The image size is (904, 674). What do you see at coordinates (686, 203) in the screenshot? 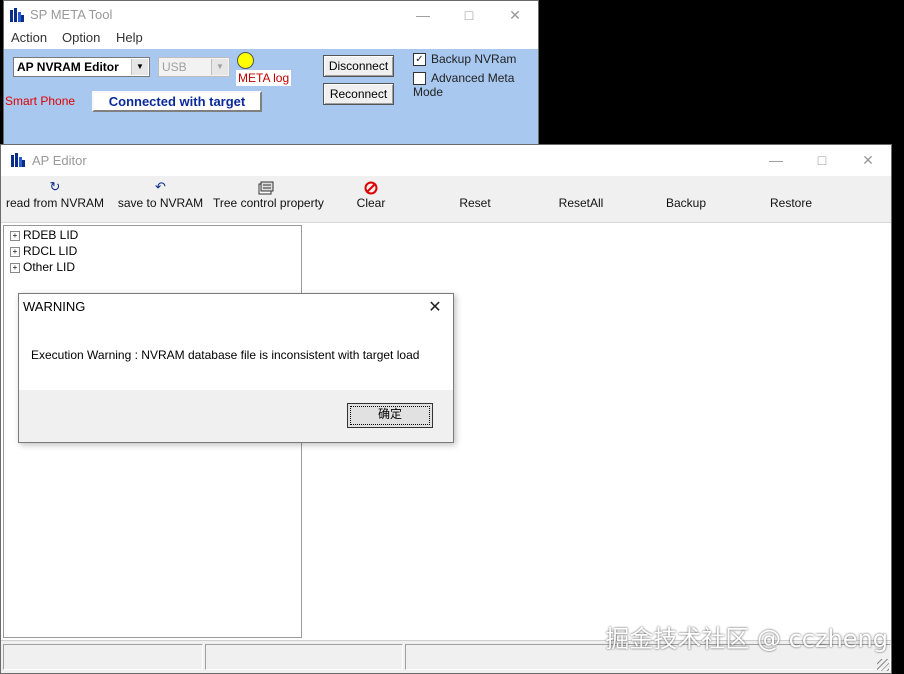
I see `backup-label: Backup` at bounding box center [686, 203].